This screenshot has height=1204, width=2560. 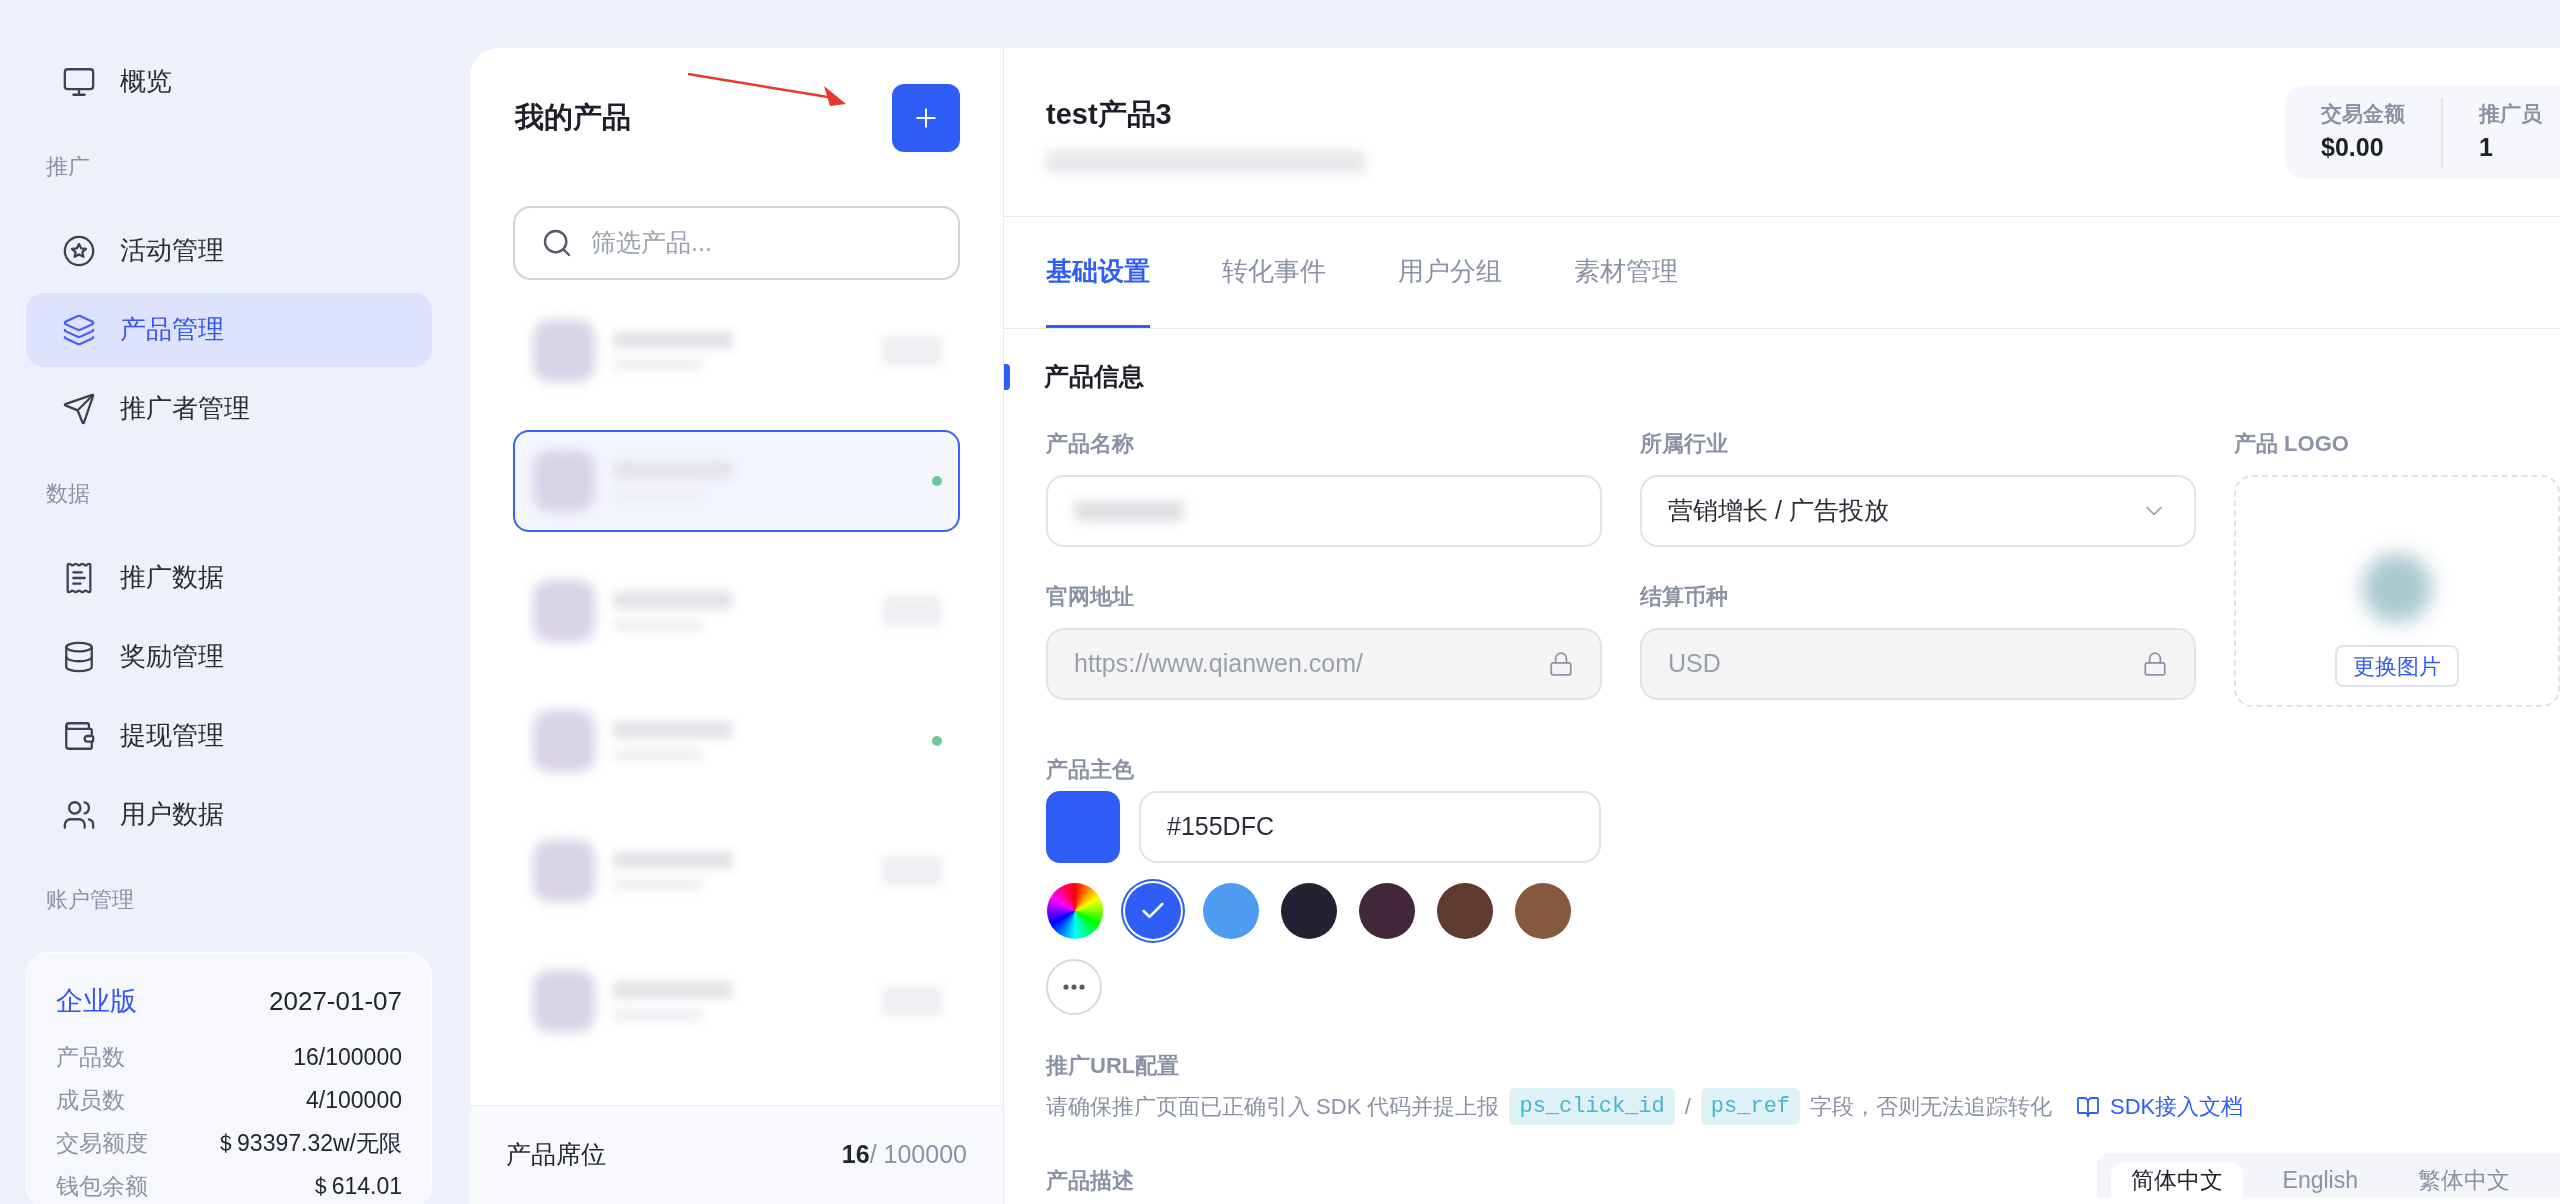 I want to click on hex-color-field: #155DFC, so click(x=1370, y=827).